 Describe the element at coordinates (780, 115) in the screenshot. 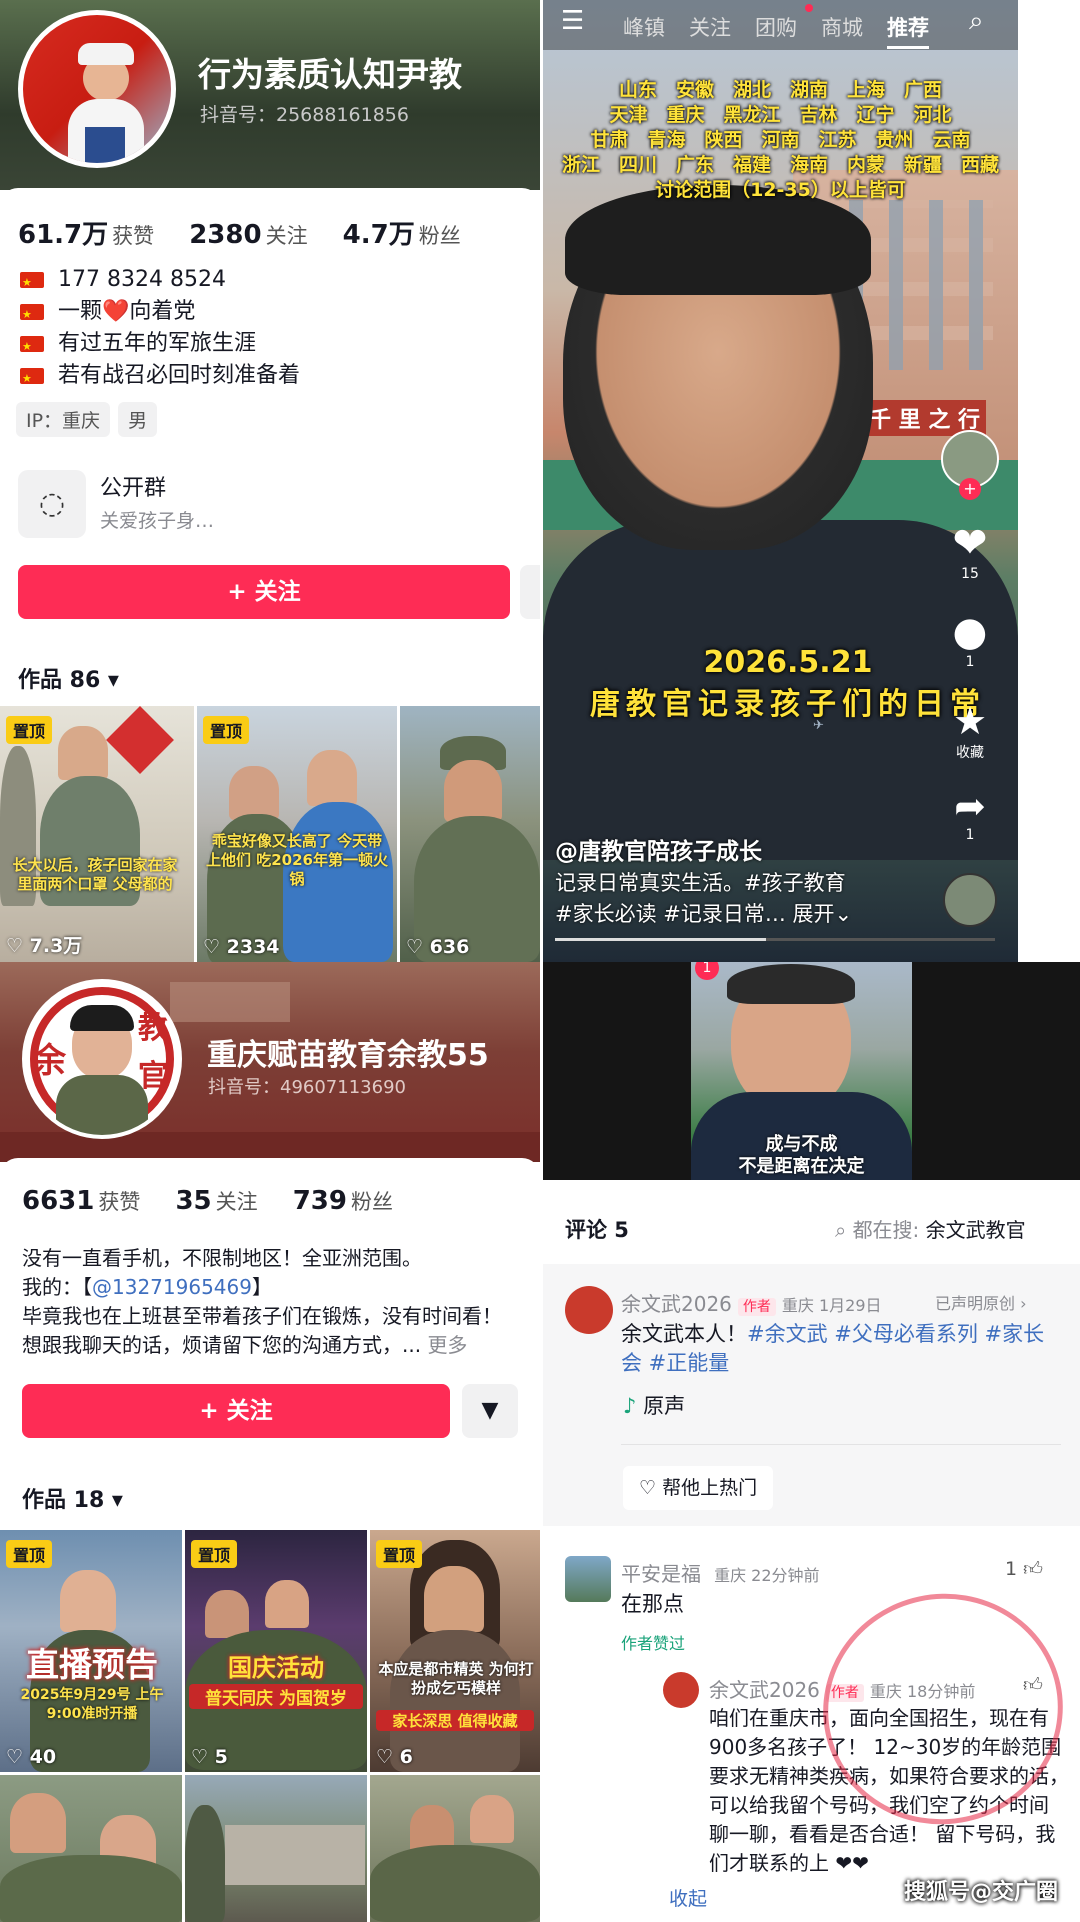

I see `region-line: 天津 重庆 黑龙江 吉林 辽宁 河北` at that location.